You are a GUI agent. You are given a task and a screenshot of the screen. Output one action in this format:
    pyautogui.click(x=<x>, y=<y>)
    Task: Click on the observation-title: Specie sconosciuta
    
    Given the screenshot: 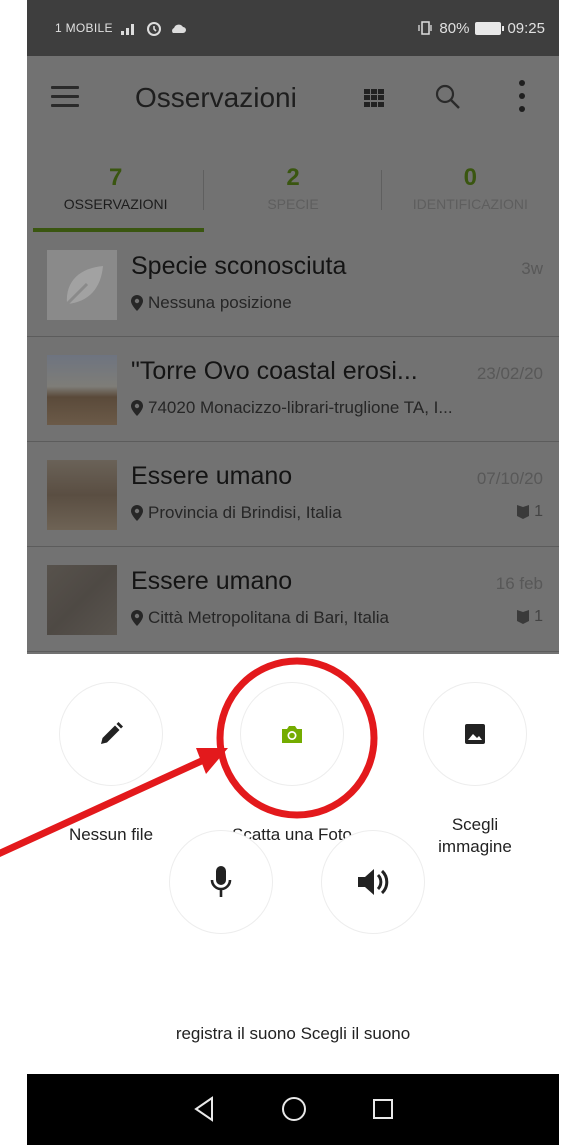 What is the action you would take?
    pyautogui.click(x=239, y=266)
    